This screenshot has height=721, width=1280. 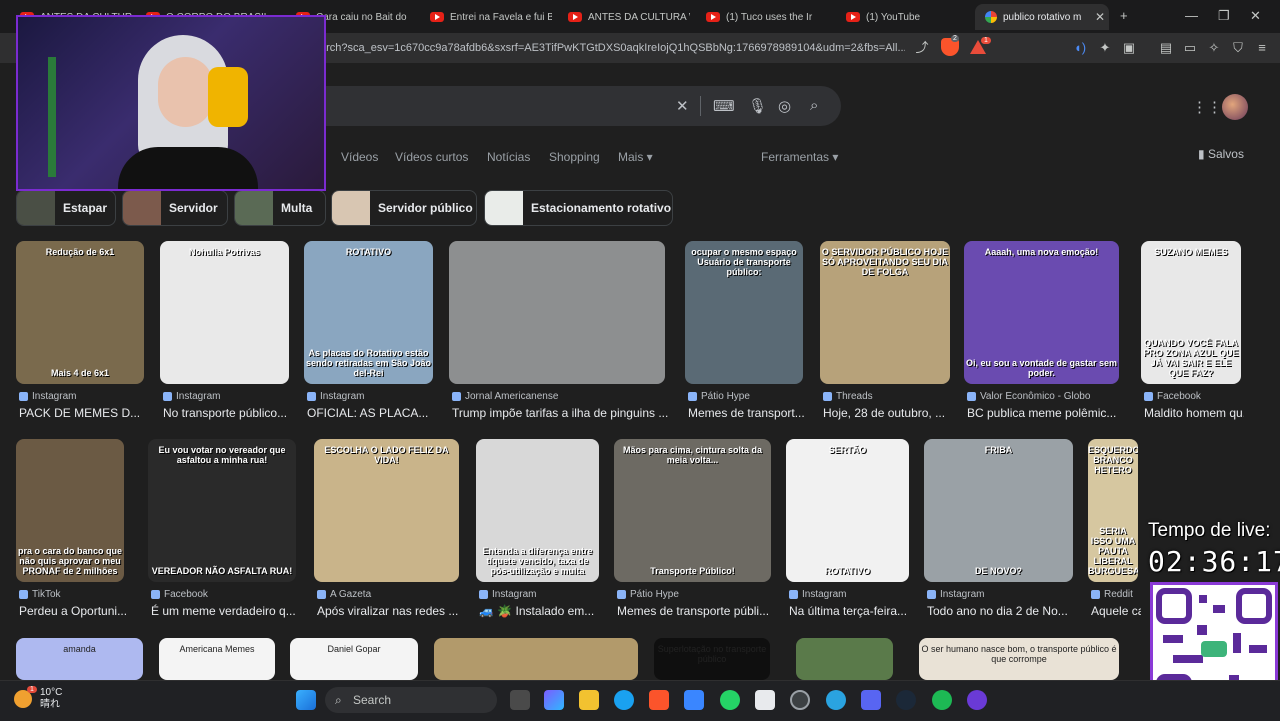 What do you see at coordinates (404, 208) in the screenshot?
I see `chip-servidor-publico: Servidor público` at bounding box center [404, 208].